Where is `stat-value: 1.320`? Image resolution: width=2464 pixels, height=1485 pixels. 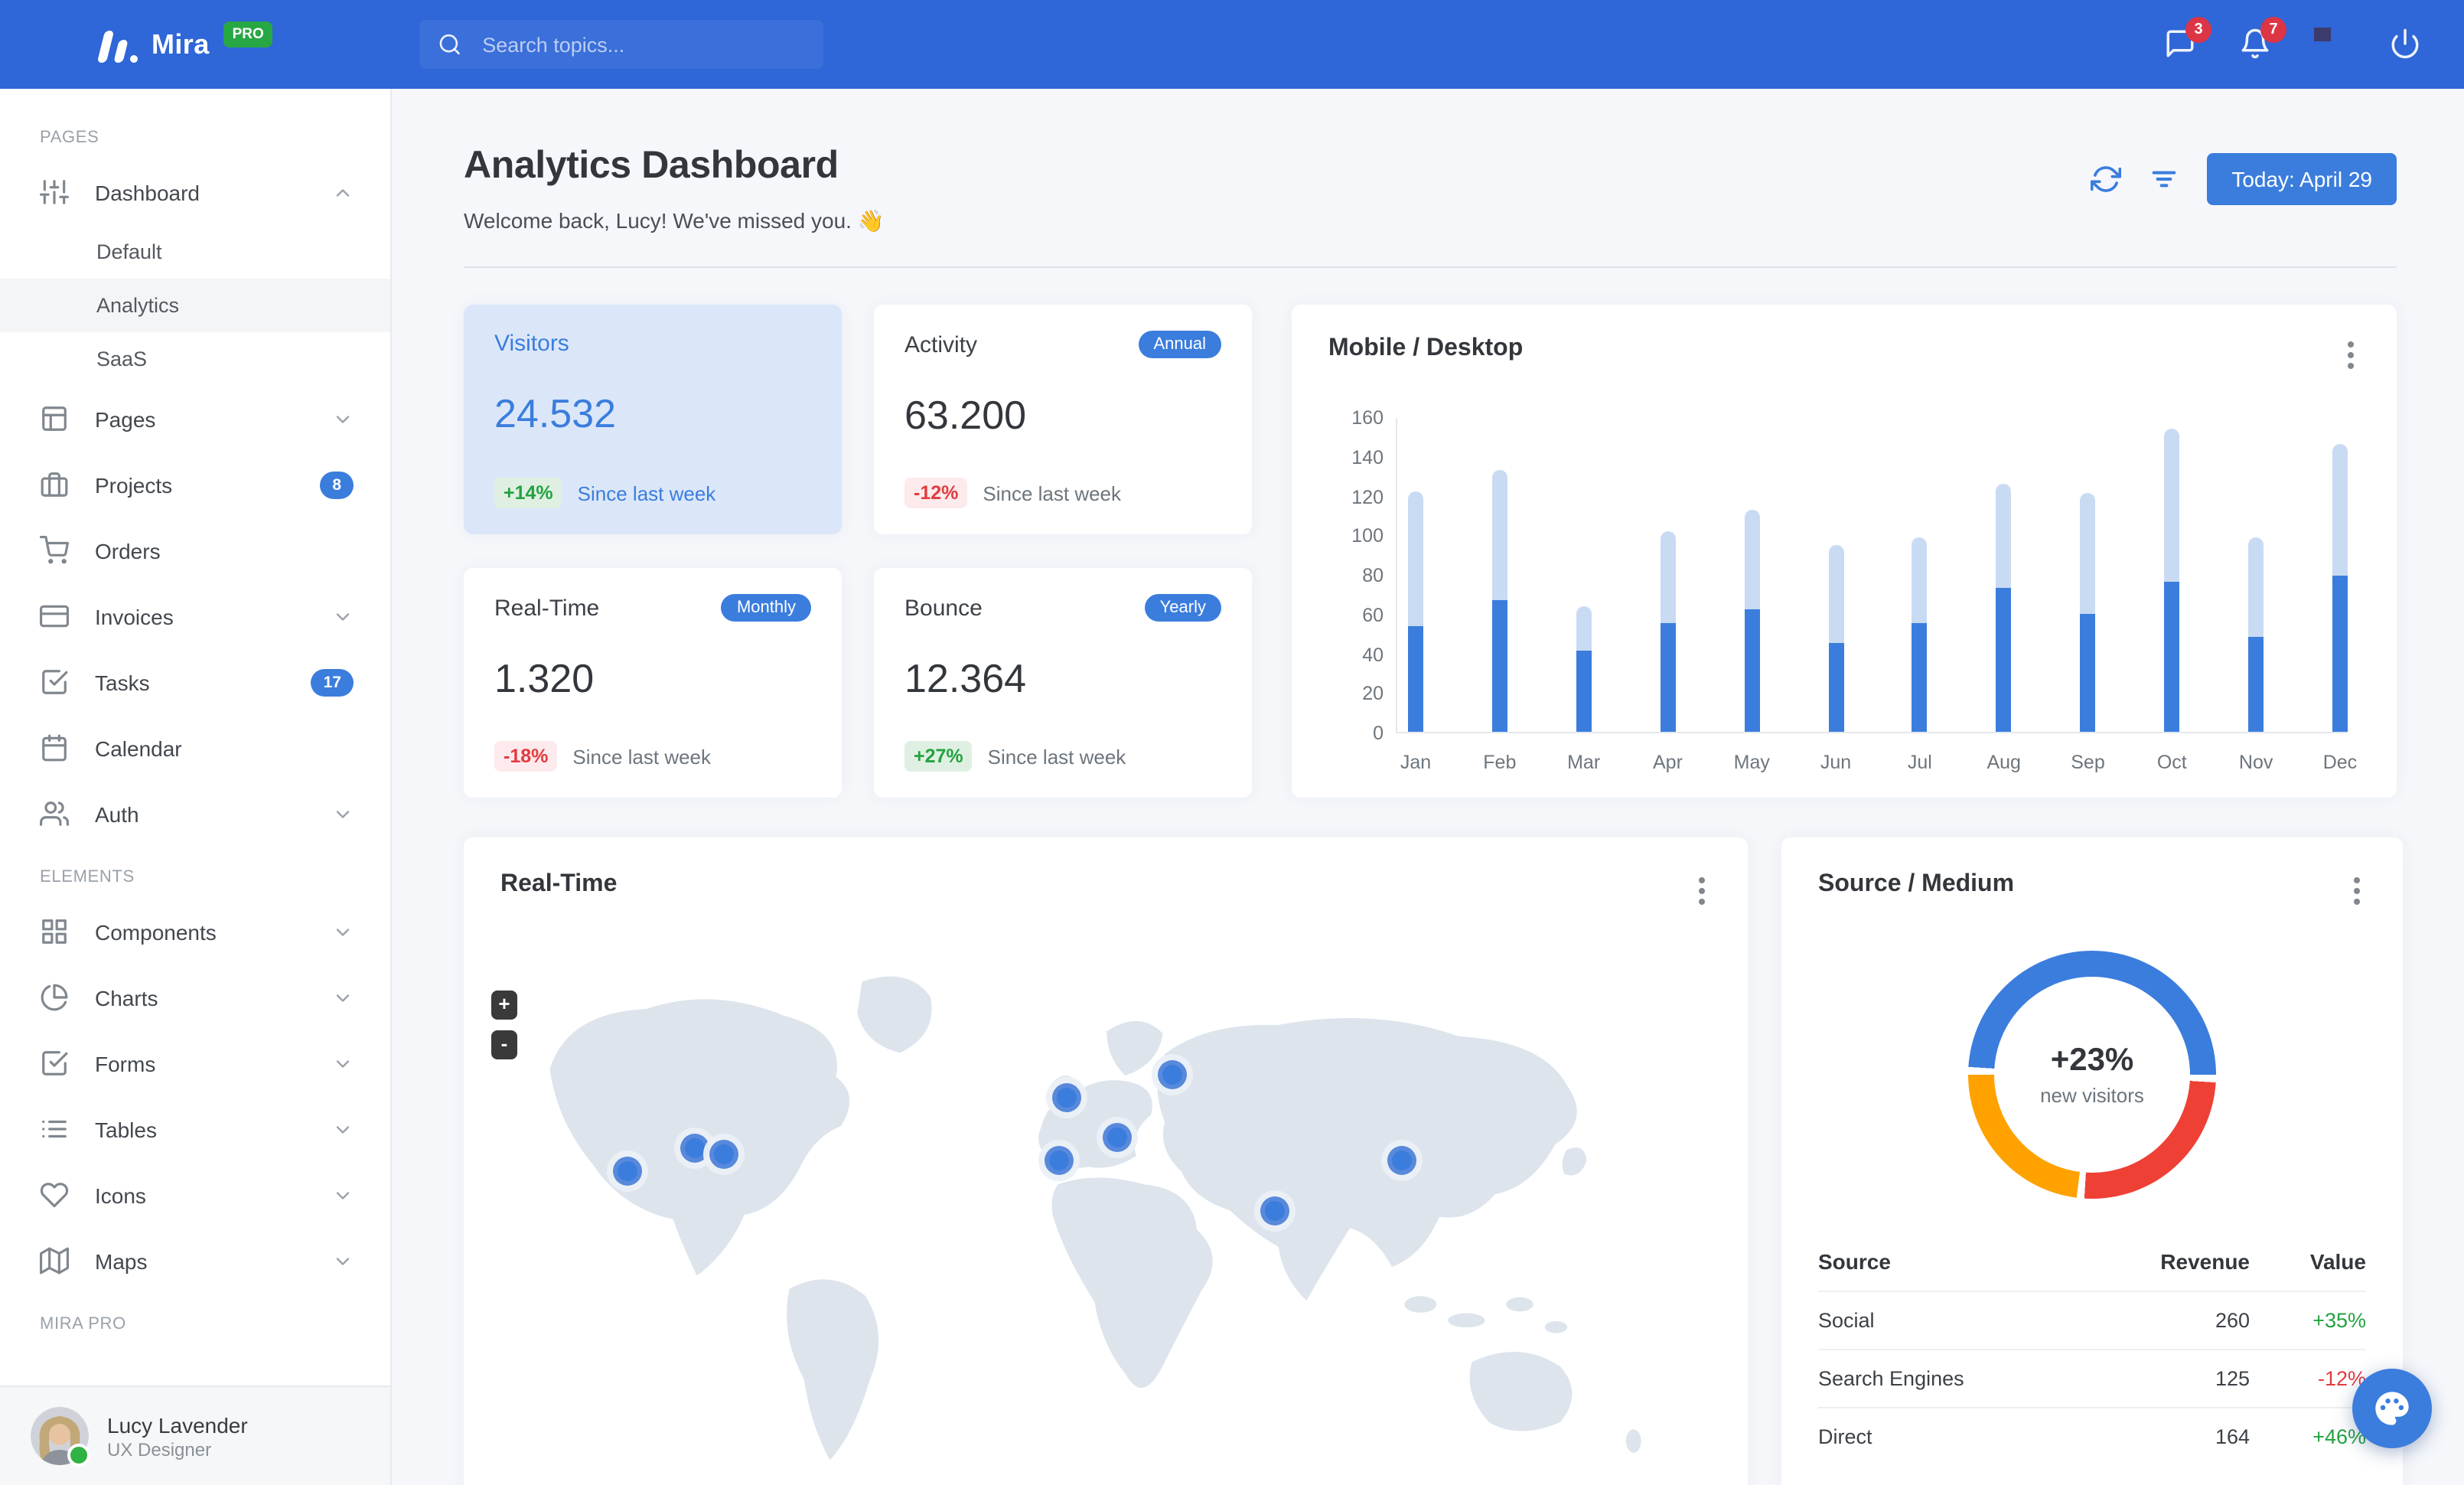
stat-value: 1.320 is located at coordinates (544, 678).